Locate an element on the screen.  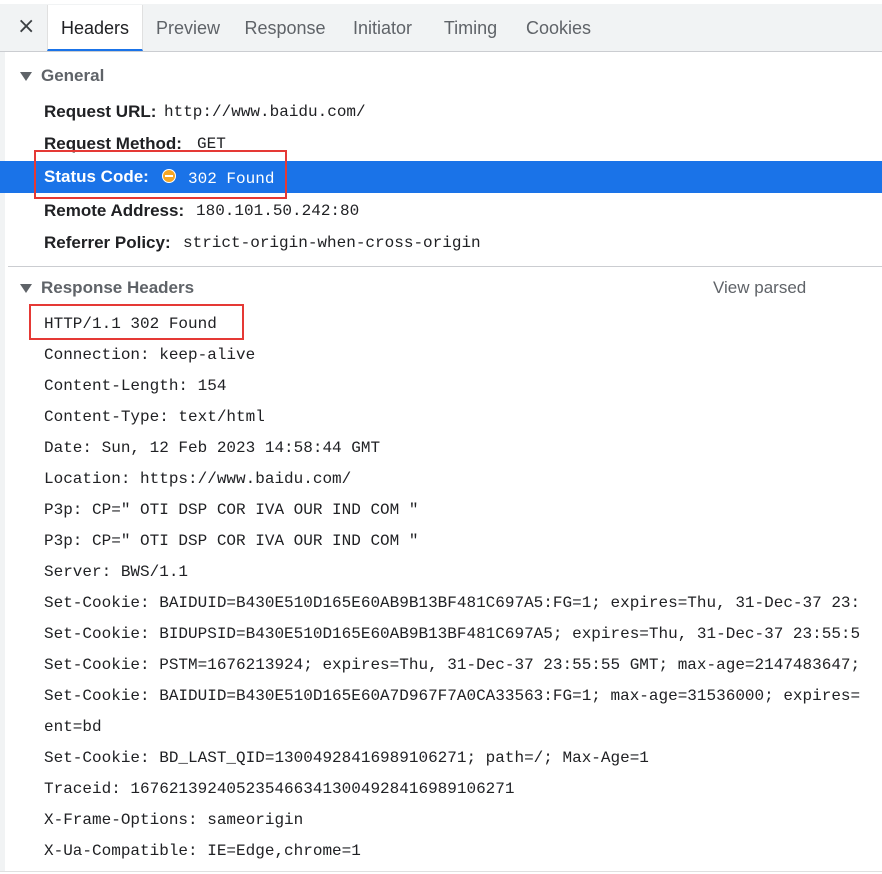
tab-initiator: Initiator is located at coordinates (382, 28).